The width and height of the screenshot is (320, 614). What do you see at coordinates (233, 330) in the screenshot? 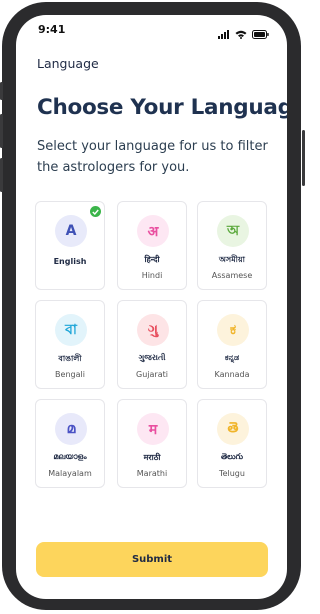
I see `language-glyph-badge: ಕ` at bounding box center [233, 330].